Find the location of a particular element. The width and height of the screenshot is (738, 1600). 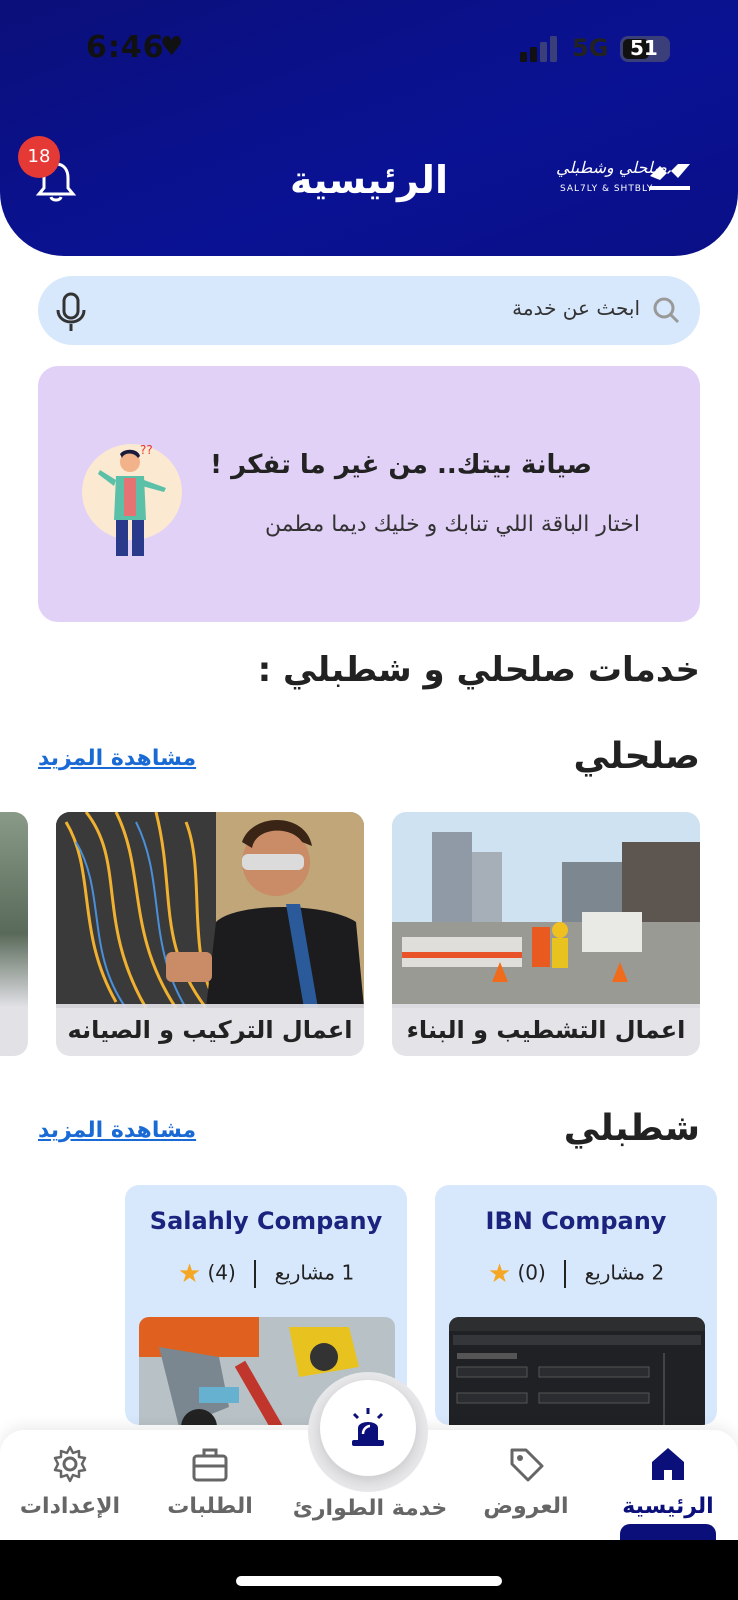

nav-label-offers: العروض is located at coordinates (526, 1506).